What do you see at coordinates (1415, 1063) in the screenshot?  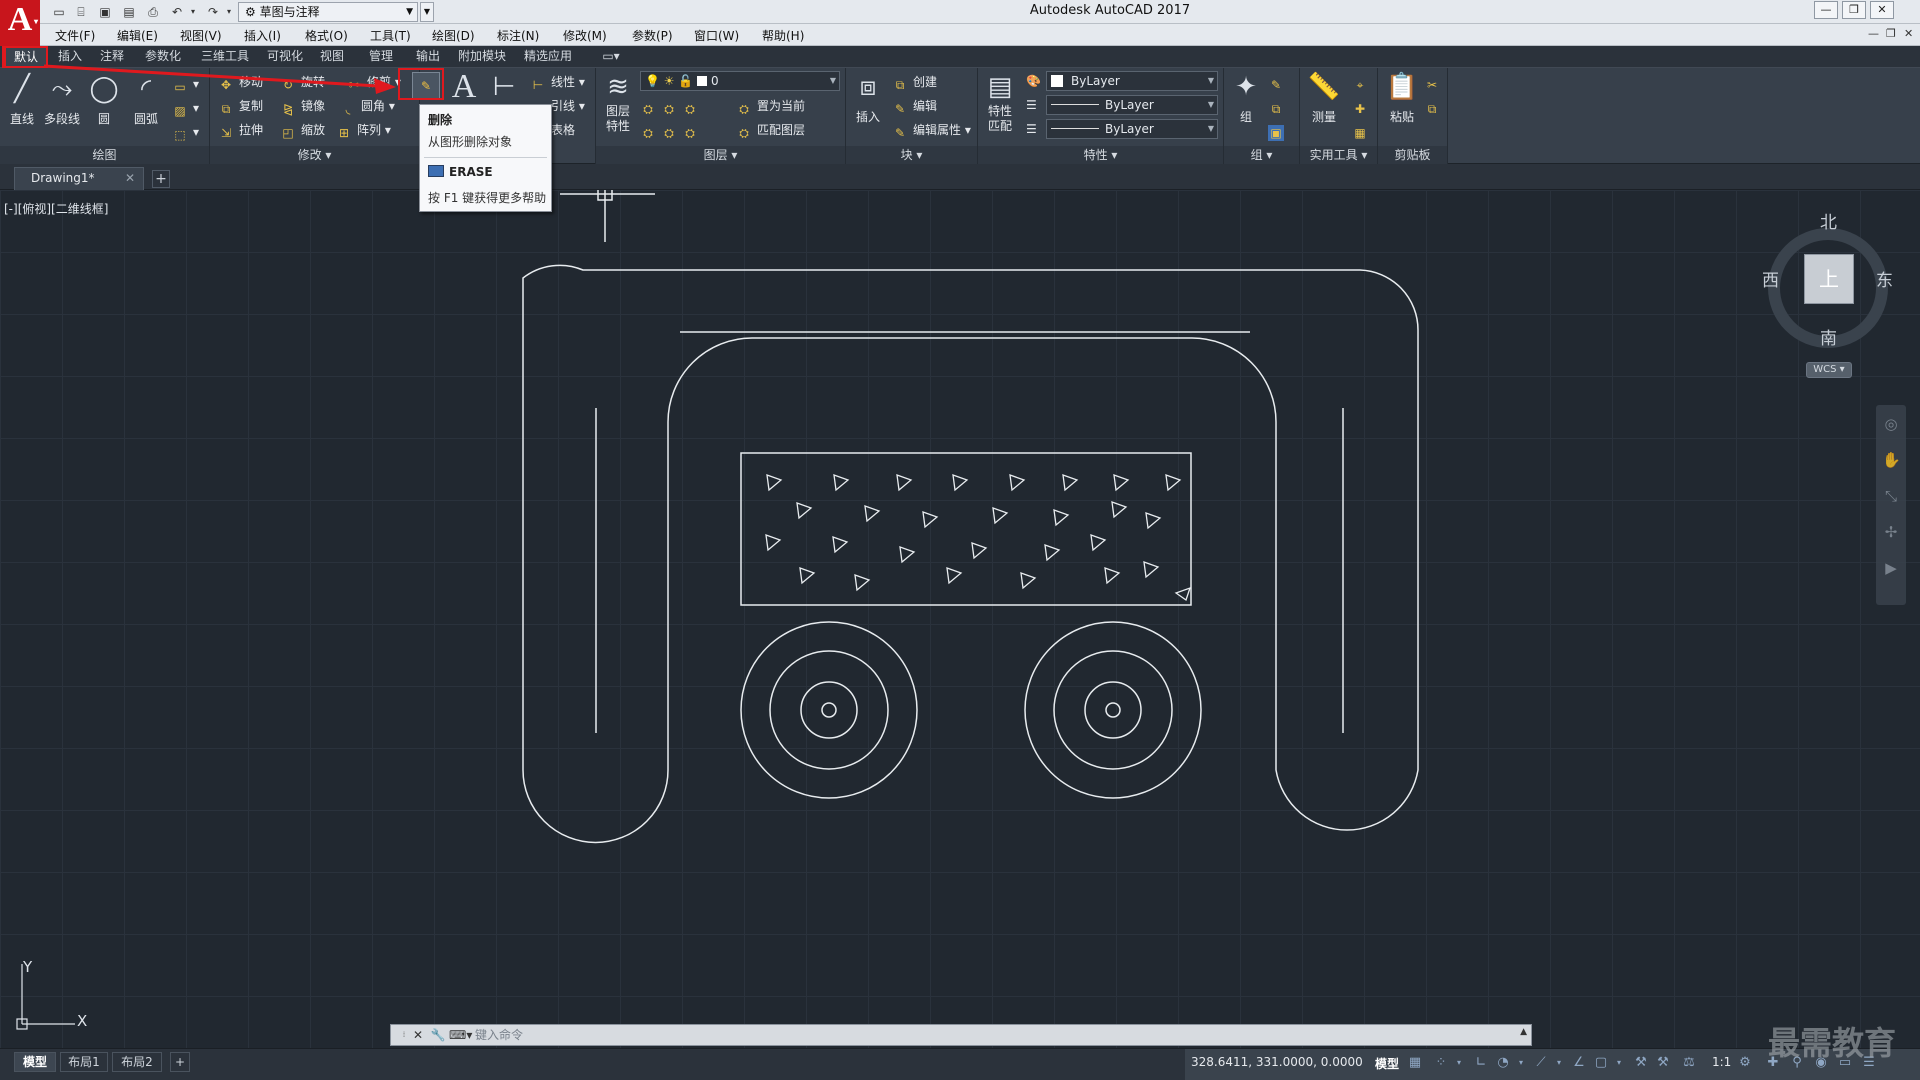 I see `grid-icon: ▦` at bounding box center [1415, 1063].